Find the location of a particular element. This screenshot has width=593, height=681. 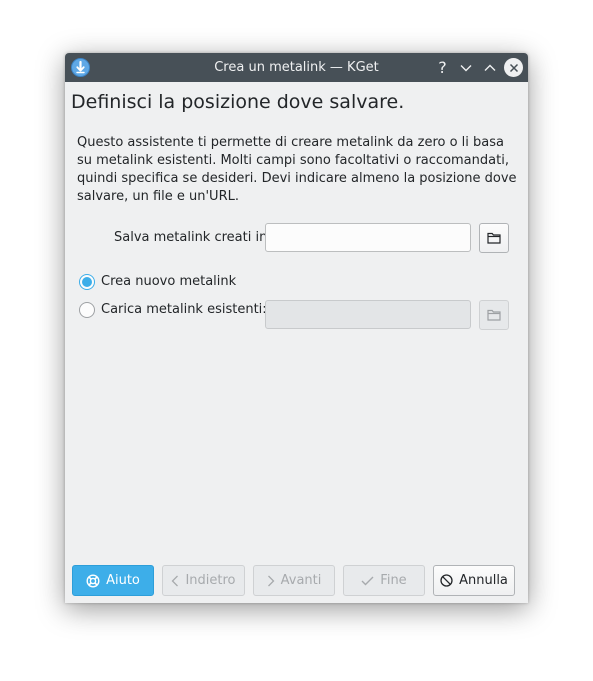

checkmark-icon is located at coordinates (367, 580).